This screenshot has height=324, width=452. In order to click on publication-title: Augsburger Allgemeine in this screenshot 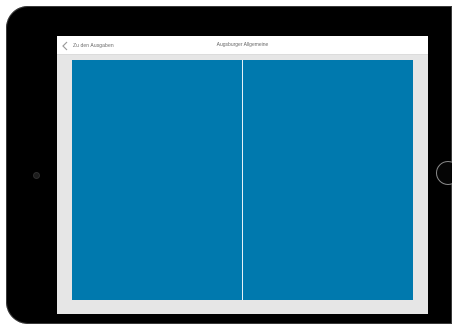, I will do `click(242, 45)`.